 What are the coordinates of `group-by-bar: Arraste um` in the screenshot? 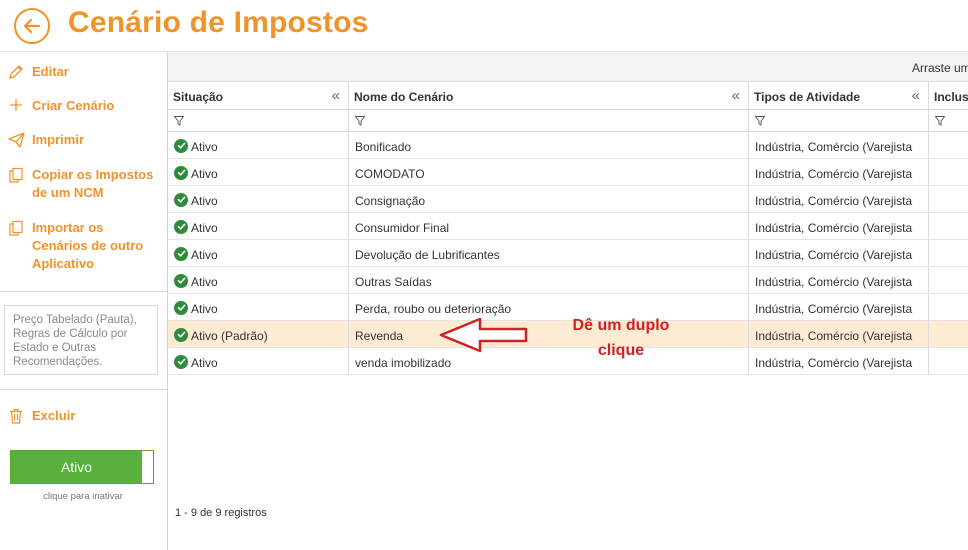 It's located at (568, 67).